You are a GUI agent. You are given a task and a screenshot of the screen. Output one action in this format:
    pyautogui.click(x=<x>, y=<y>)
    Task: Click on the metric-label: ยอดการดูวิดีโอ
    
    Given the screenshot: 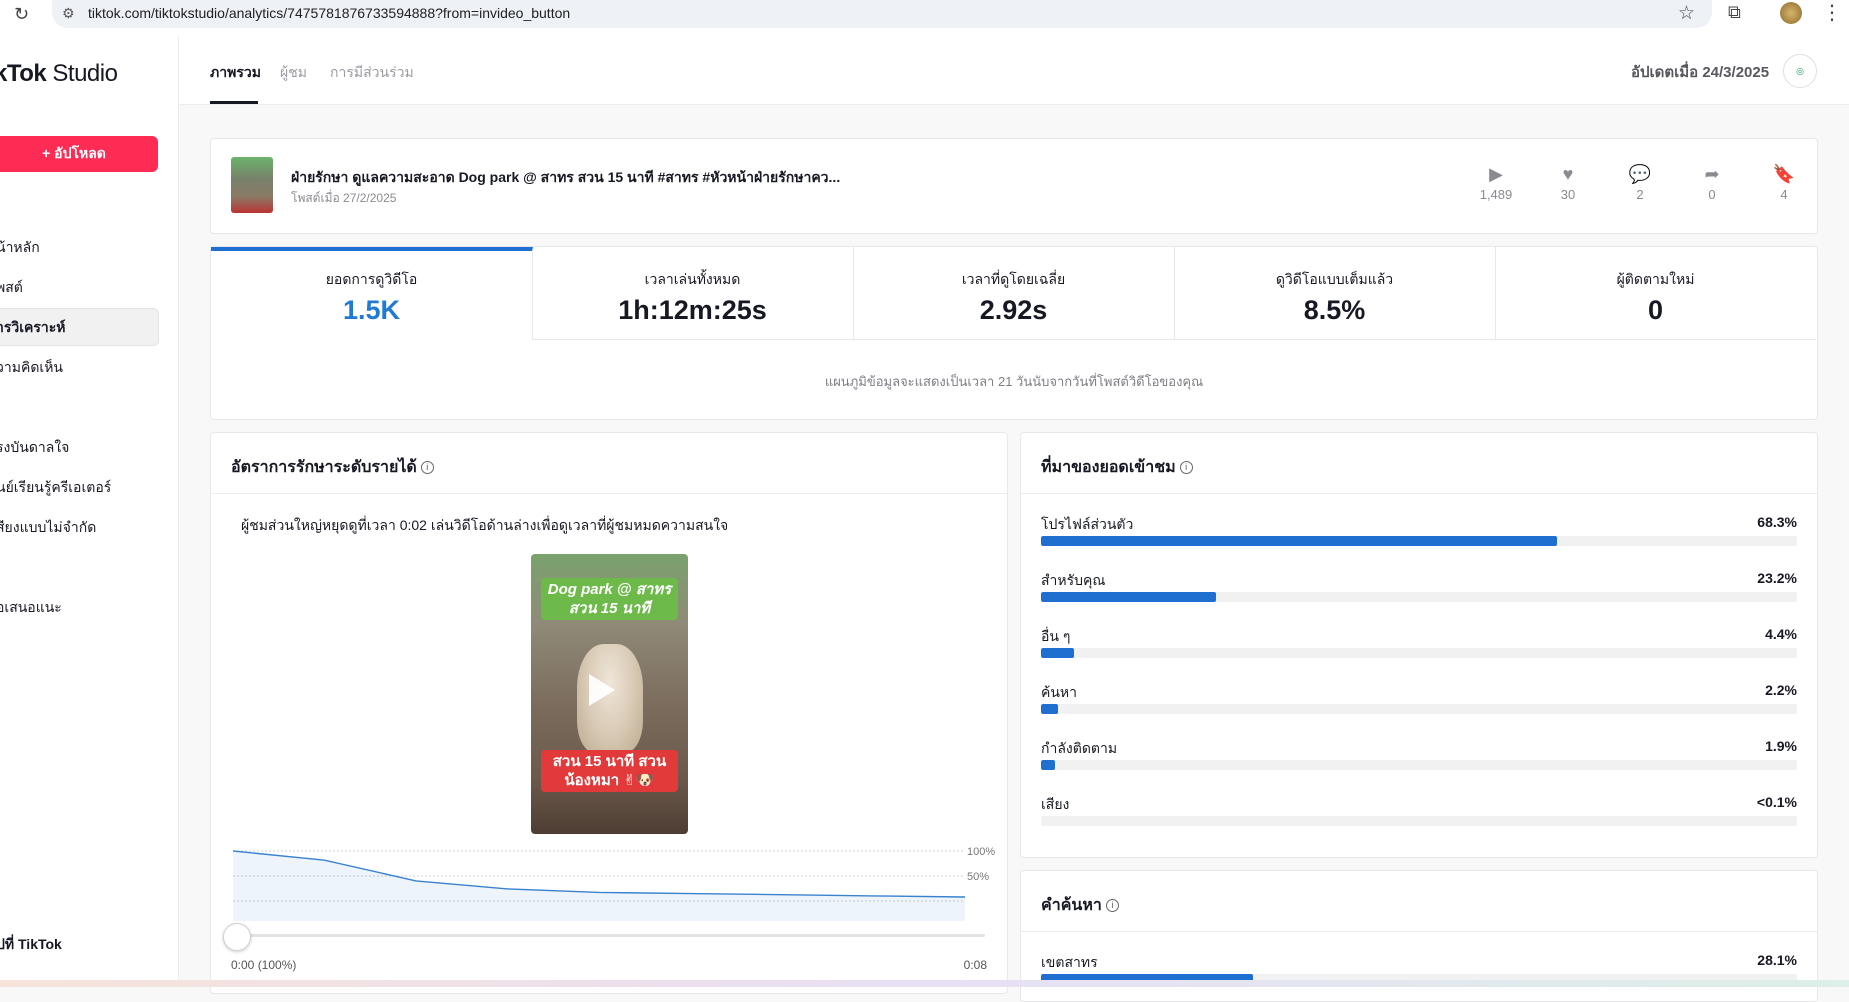 What is the action you would take?
    pyautogui.click(x=371, y=279)
    